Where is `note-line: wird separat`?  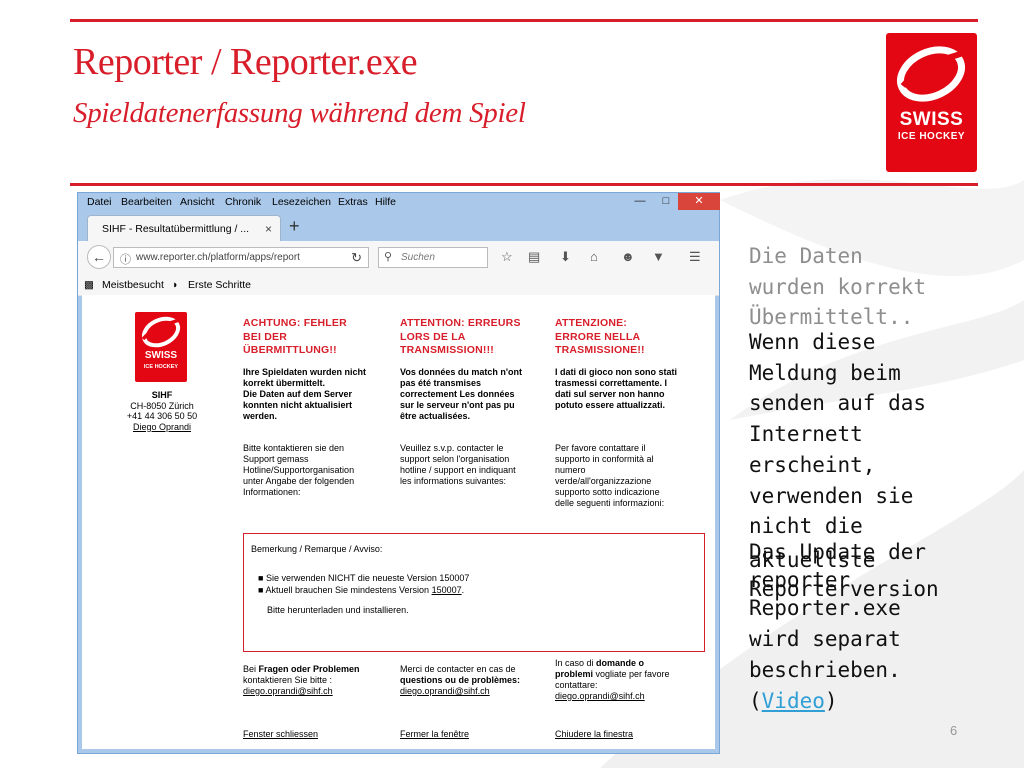
note-line: wird separat is located at coordinates (825, 639).